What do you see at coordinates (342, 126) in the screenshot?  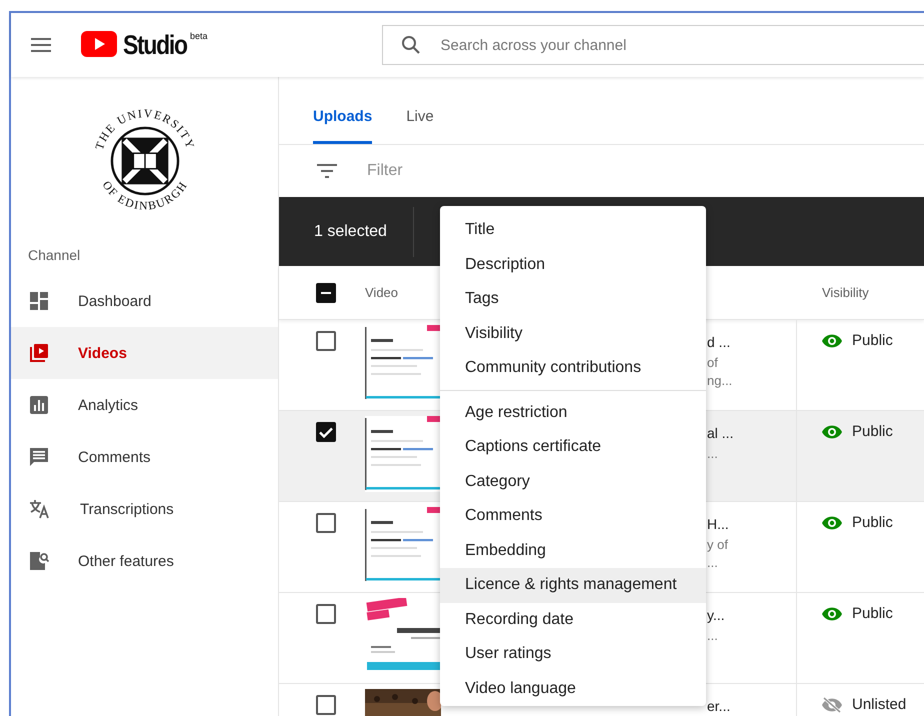 I see `tab: Uploads` at bounding box center [342, 126].